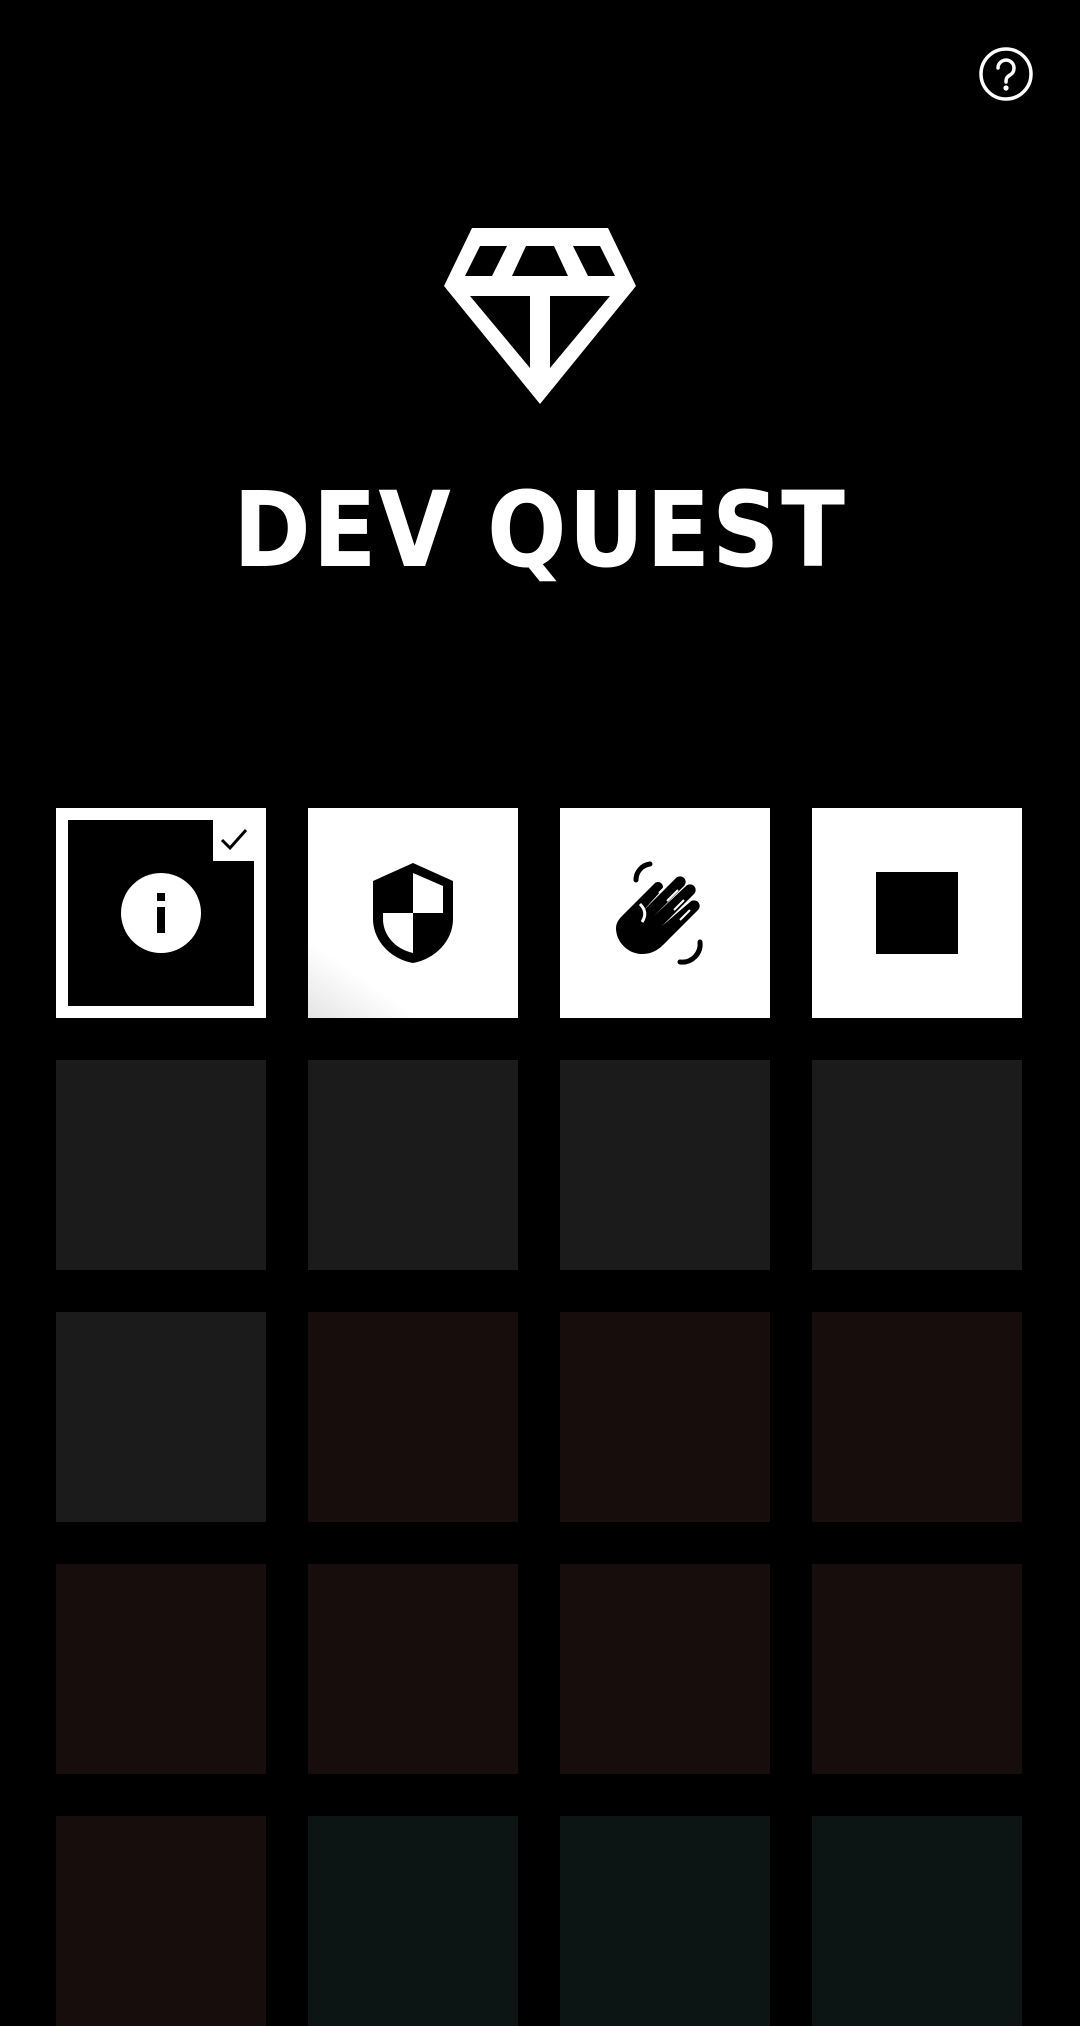 Image resolution: width=1080 pixels, height=2026 pixels. I want to click on quest-tile-stop, so click(917, 913).